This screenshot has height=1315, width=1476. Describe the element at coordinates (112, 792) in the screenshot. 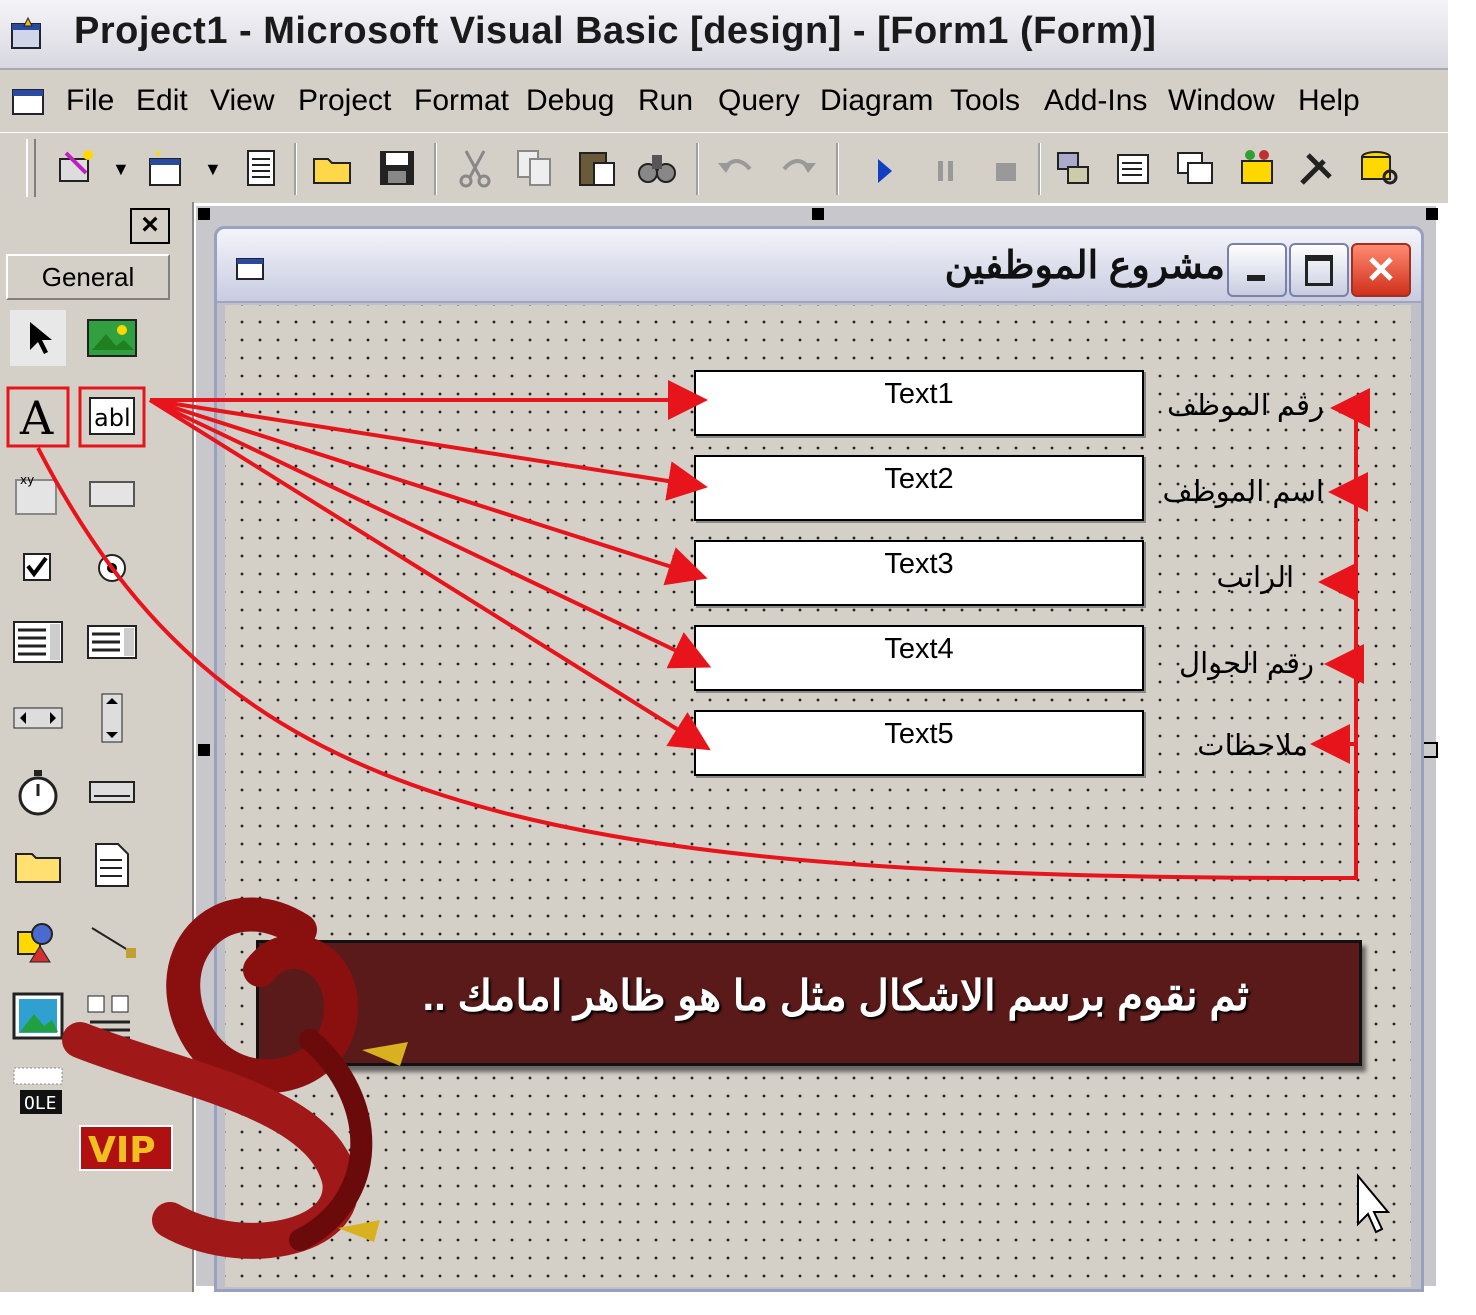

I see `drivelistbox-icon` at that location.